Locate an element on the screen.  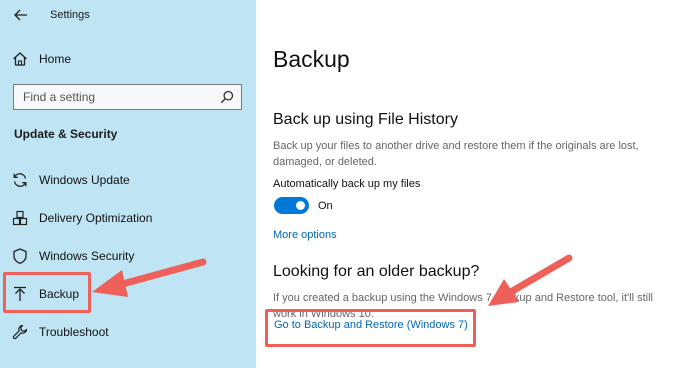
toggle-state-label: On is located at coordinates (325, 206).